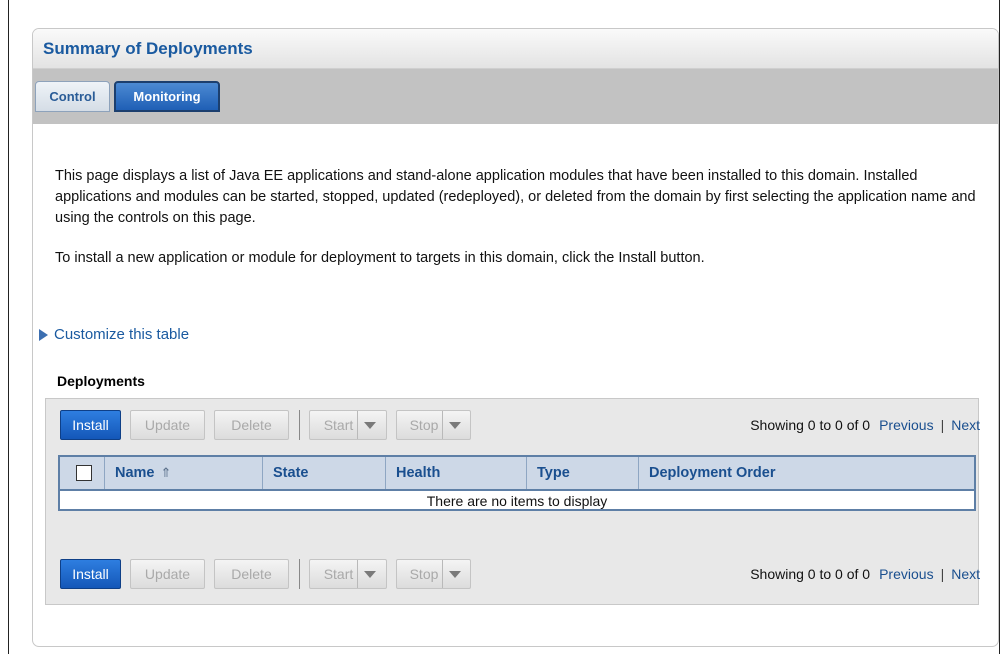 The height and width of the screenshot is (654, 1006). Describe the element at coordinates (583, 473) in the screenshot. I see `column-header-type: Type` at that location.